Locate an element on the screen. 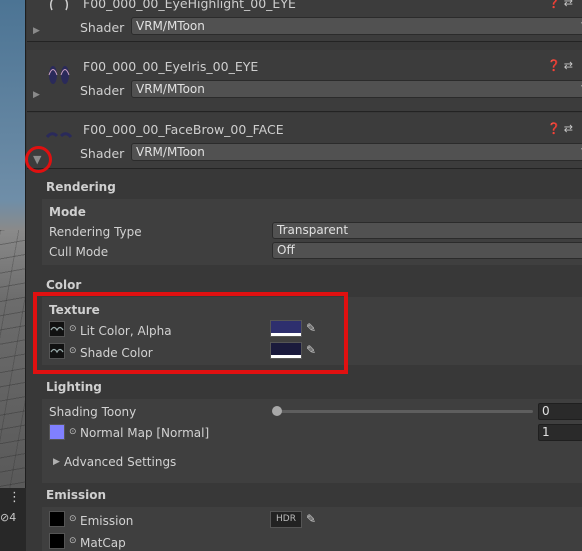 The height and width of the screenshot is (551, 582). normal-map-scale-field: 1 is located at coordinates (560, 432).